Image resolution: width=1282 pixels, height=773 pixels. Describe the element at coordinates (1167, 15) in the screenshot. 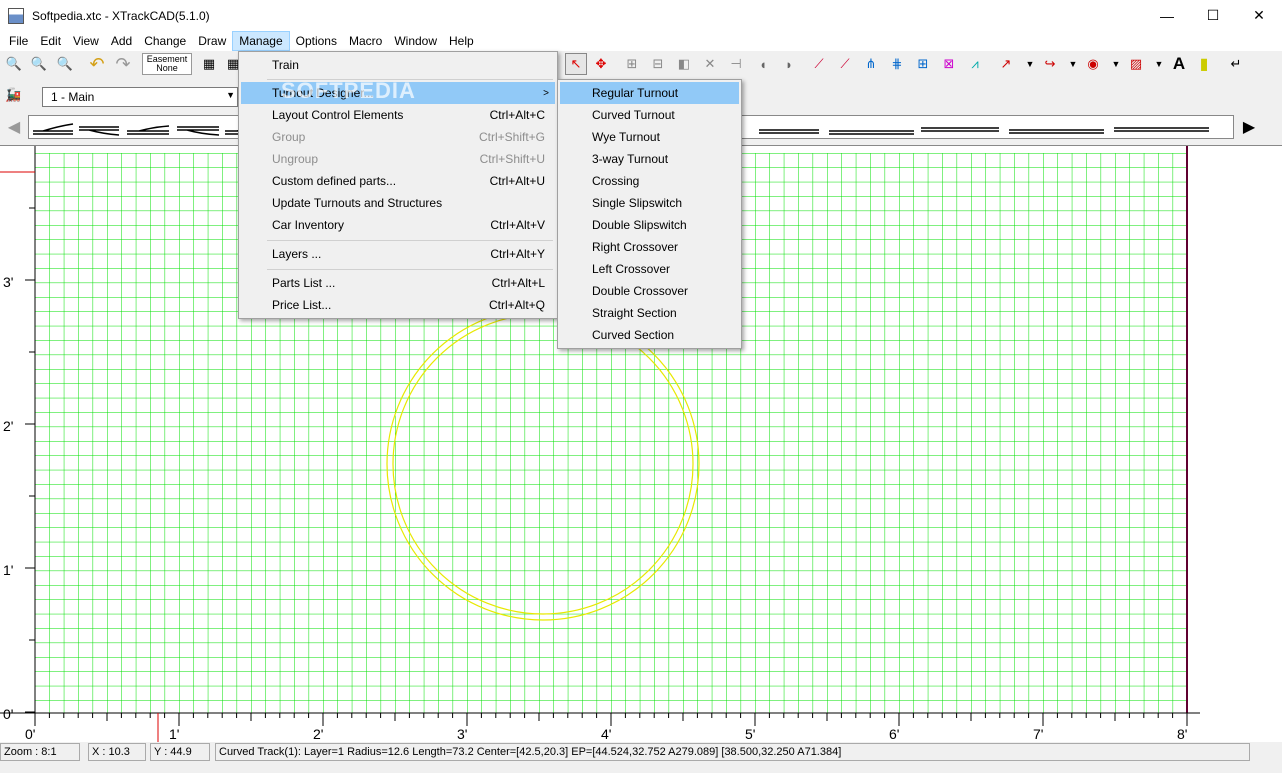

I see `minimize-button: —` at that location.